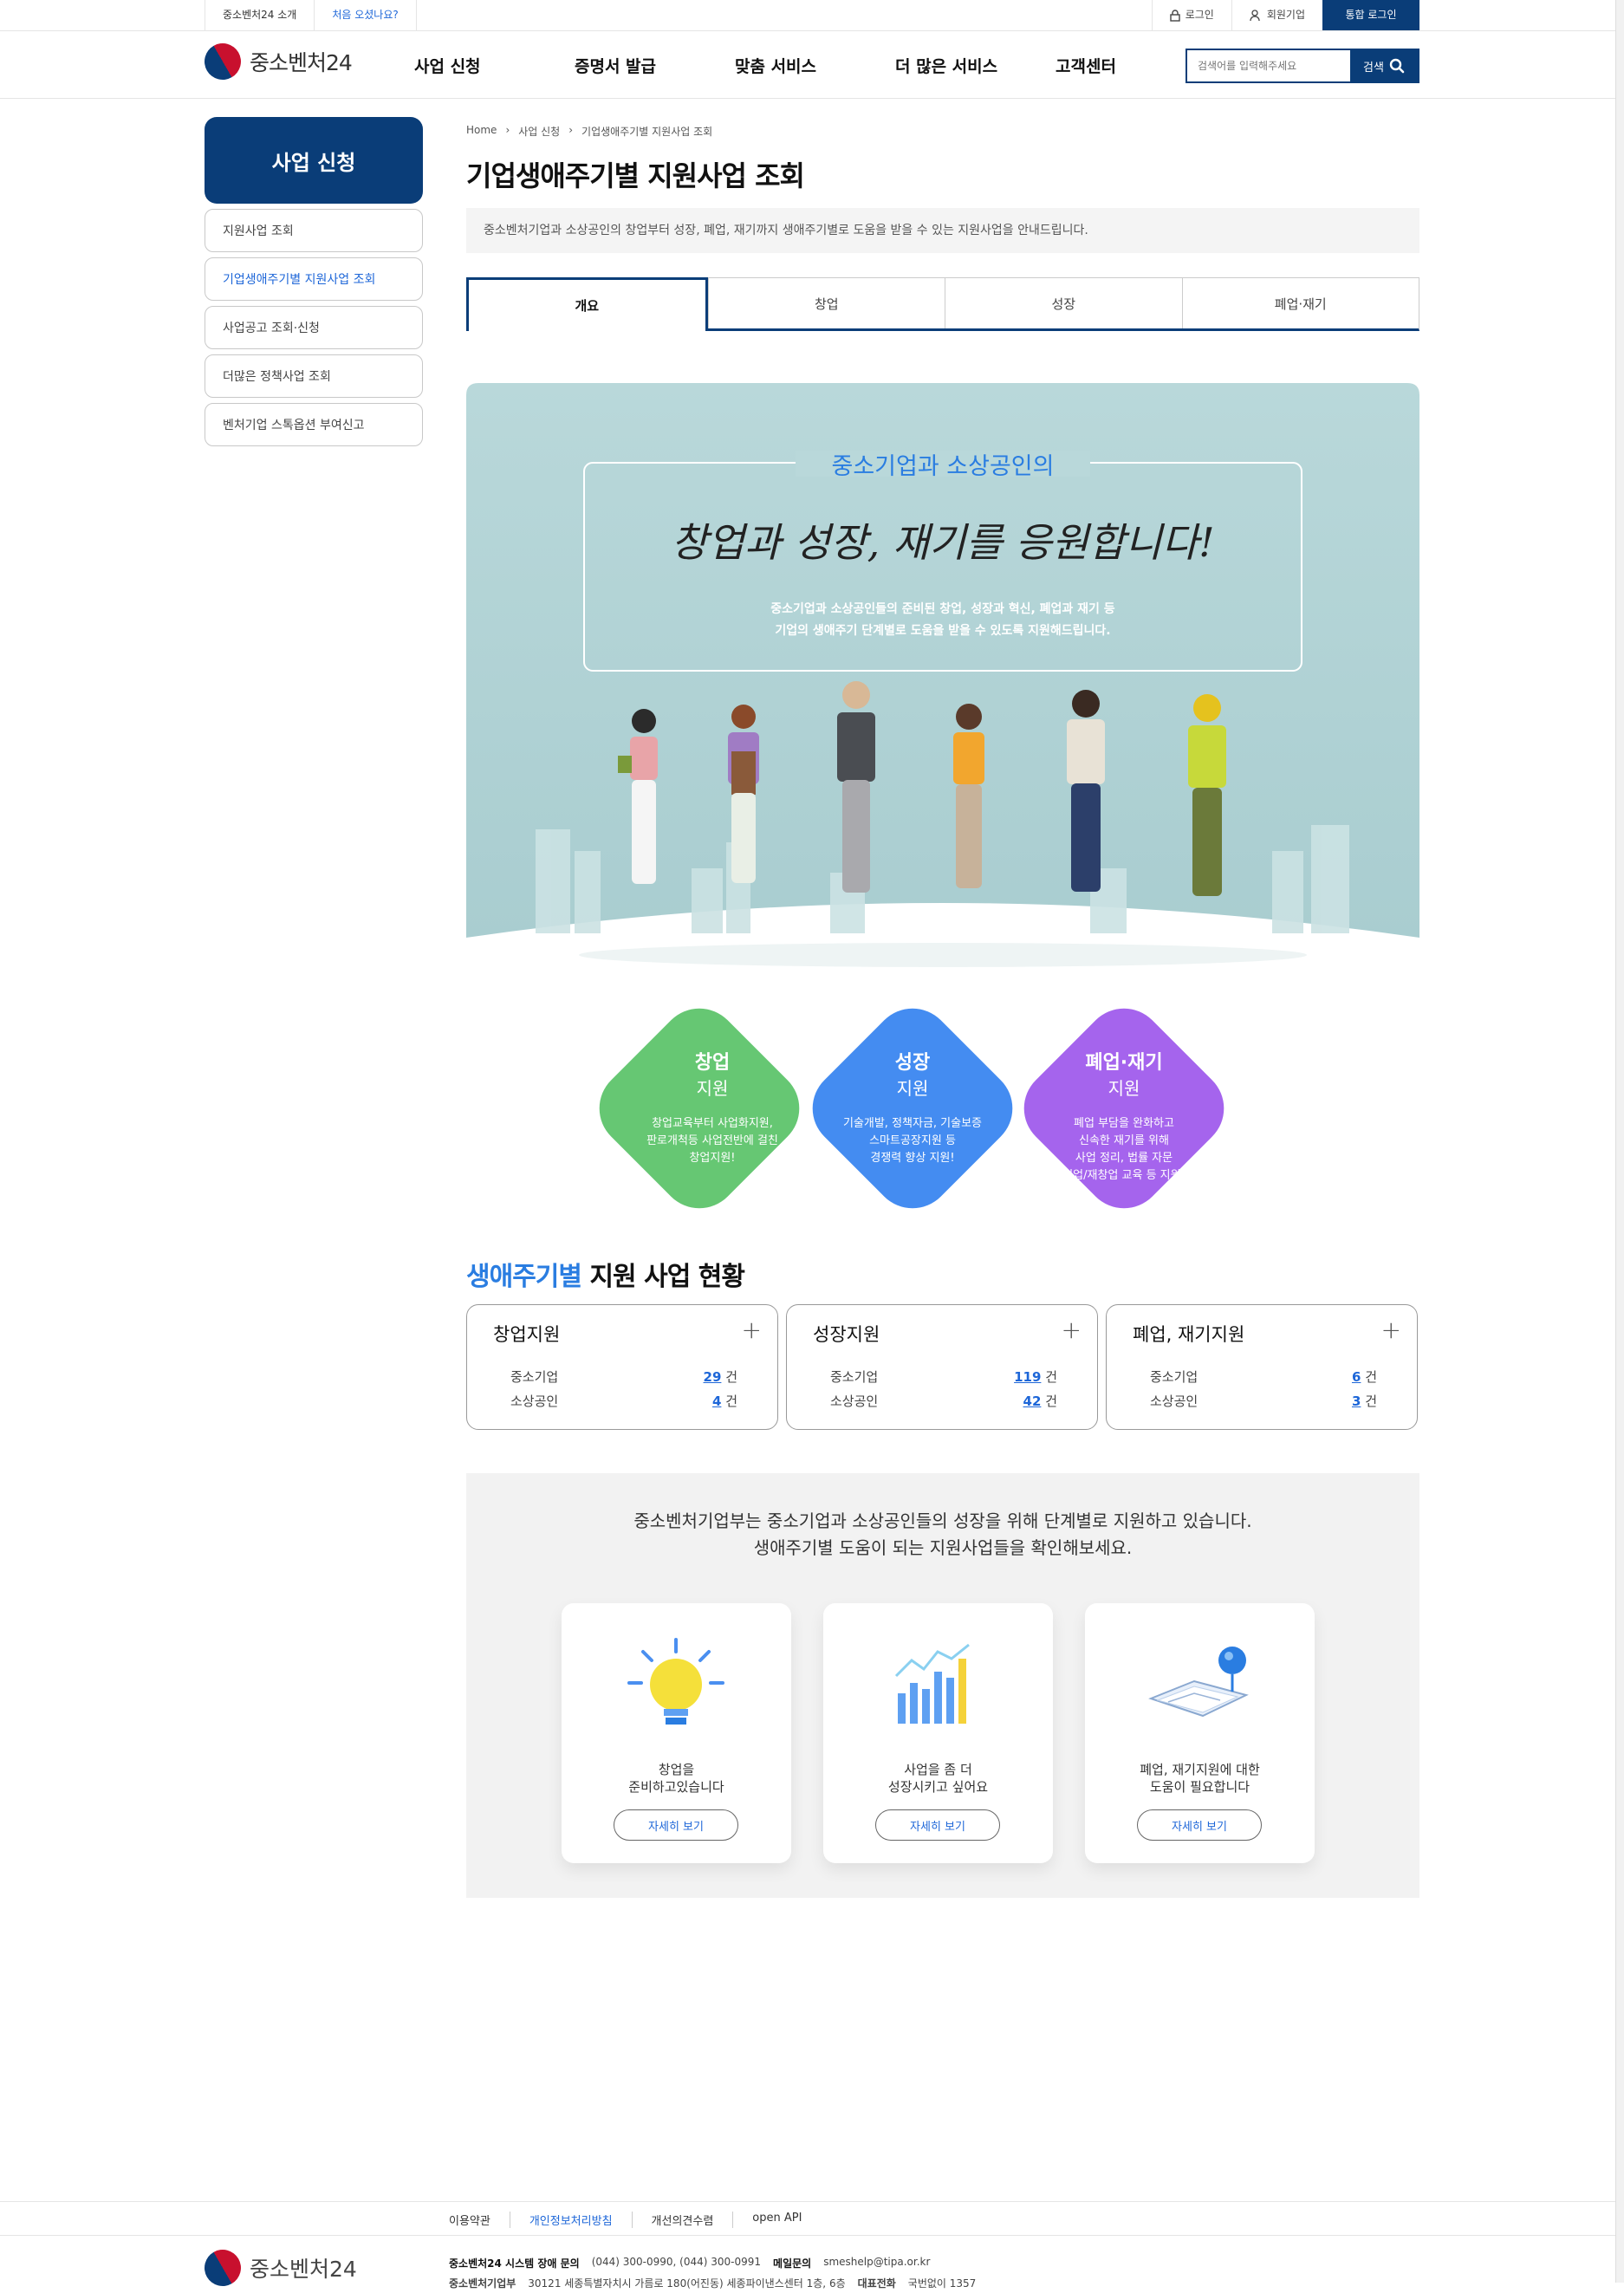 The height and width of the screenshot is (2293, 1624). I want to click on main-menu: 사업 신청 증명서 발급 맞춤 서비스 더 많은 서비스 고객센터, so click(815, 65).